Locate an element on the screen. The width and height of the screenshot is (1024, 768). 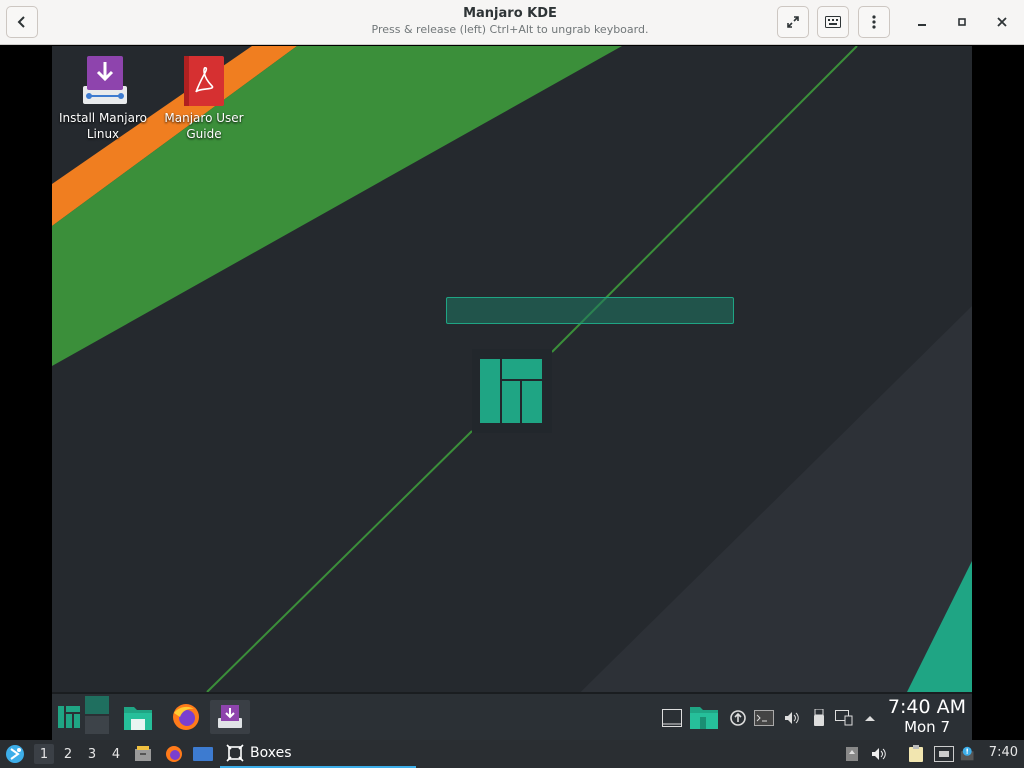
notification-icon is located at coordinates (967, 753).